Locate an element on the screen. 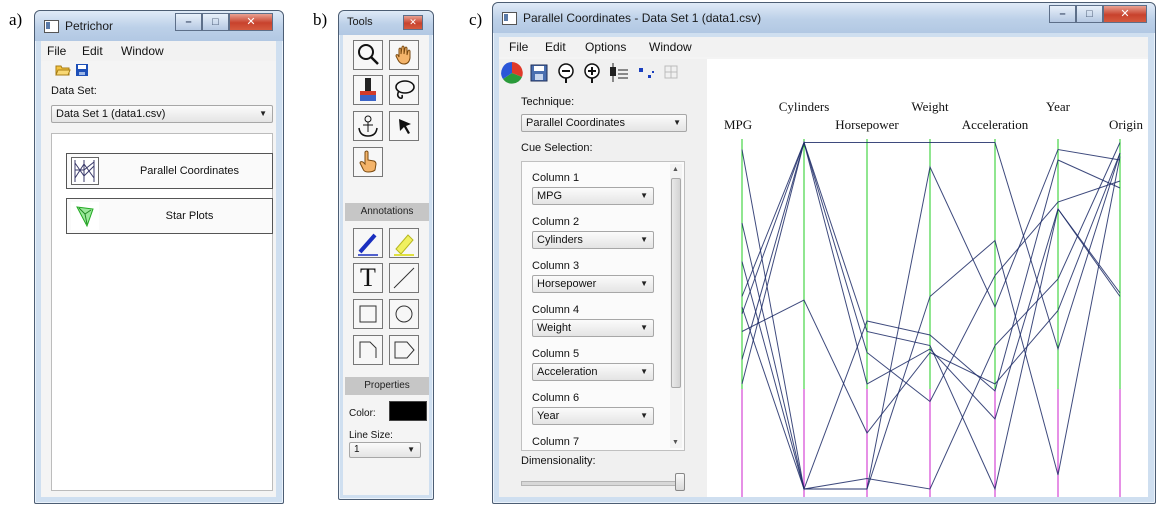  line-icon is located at coordinates (404, 278).